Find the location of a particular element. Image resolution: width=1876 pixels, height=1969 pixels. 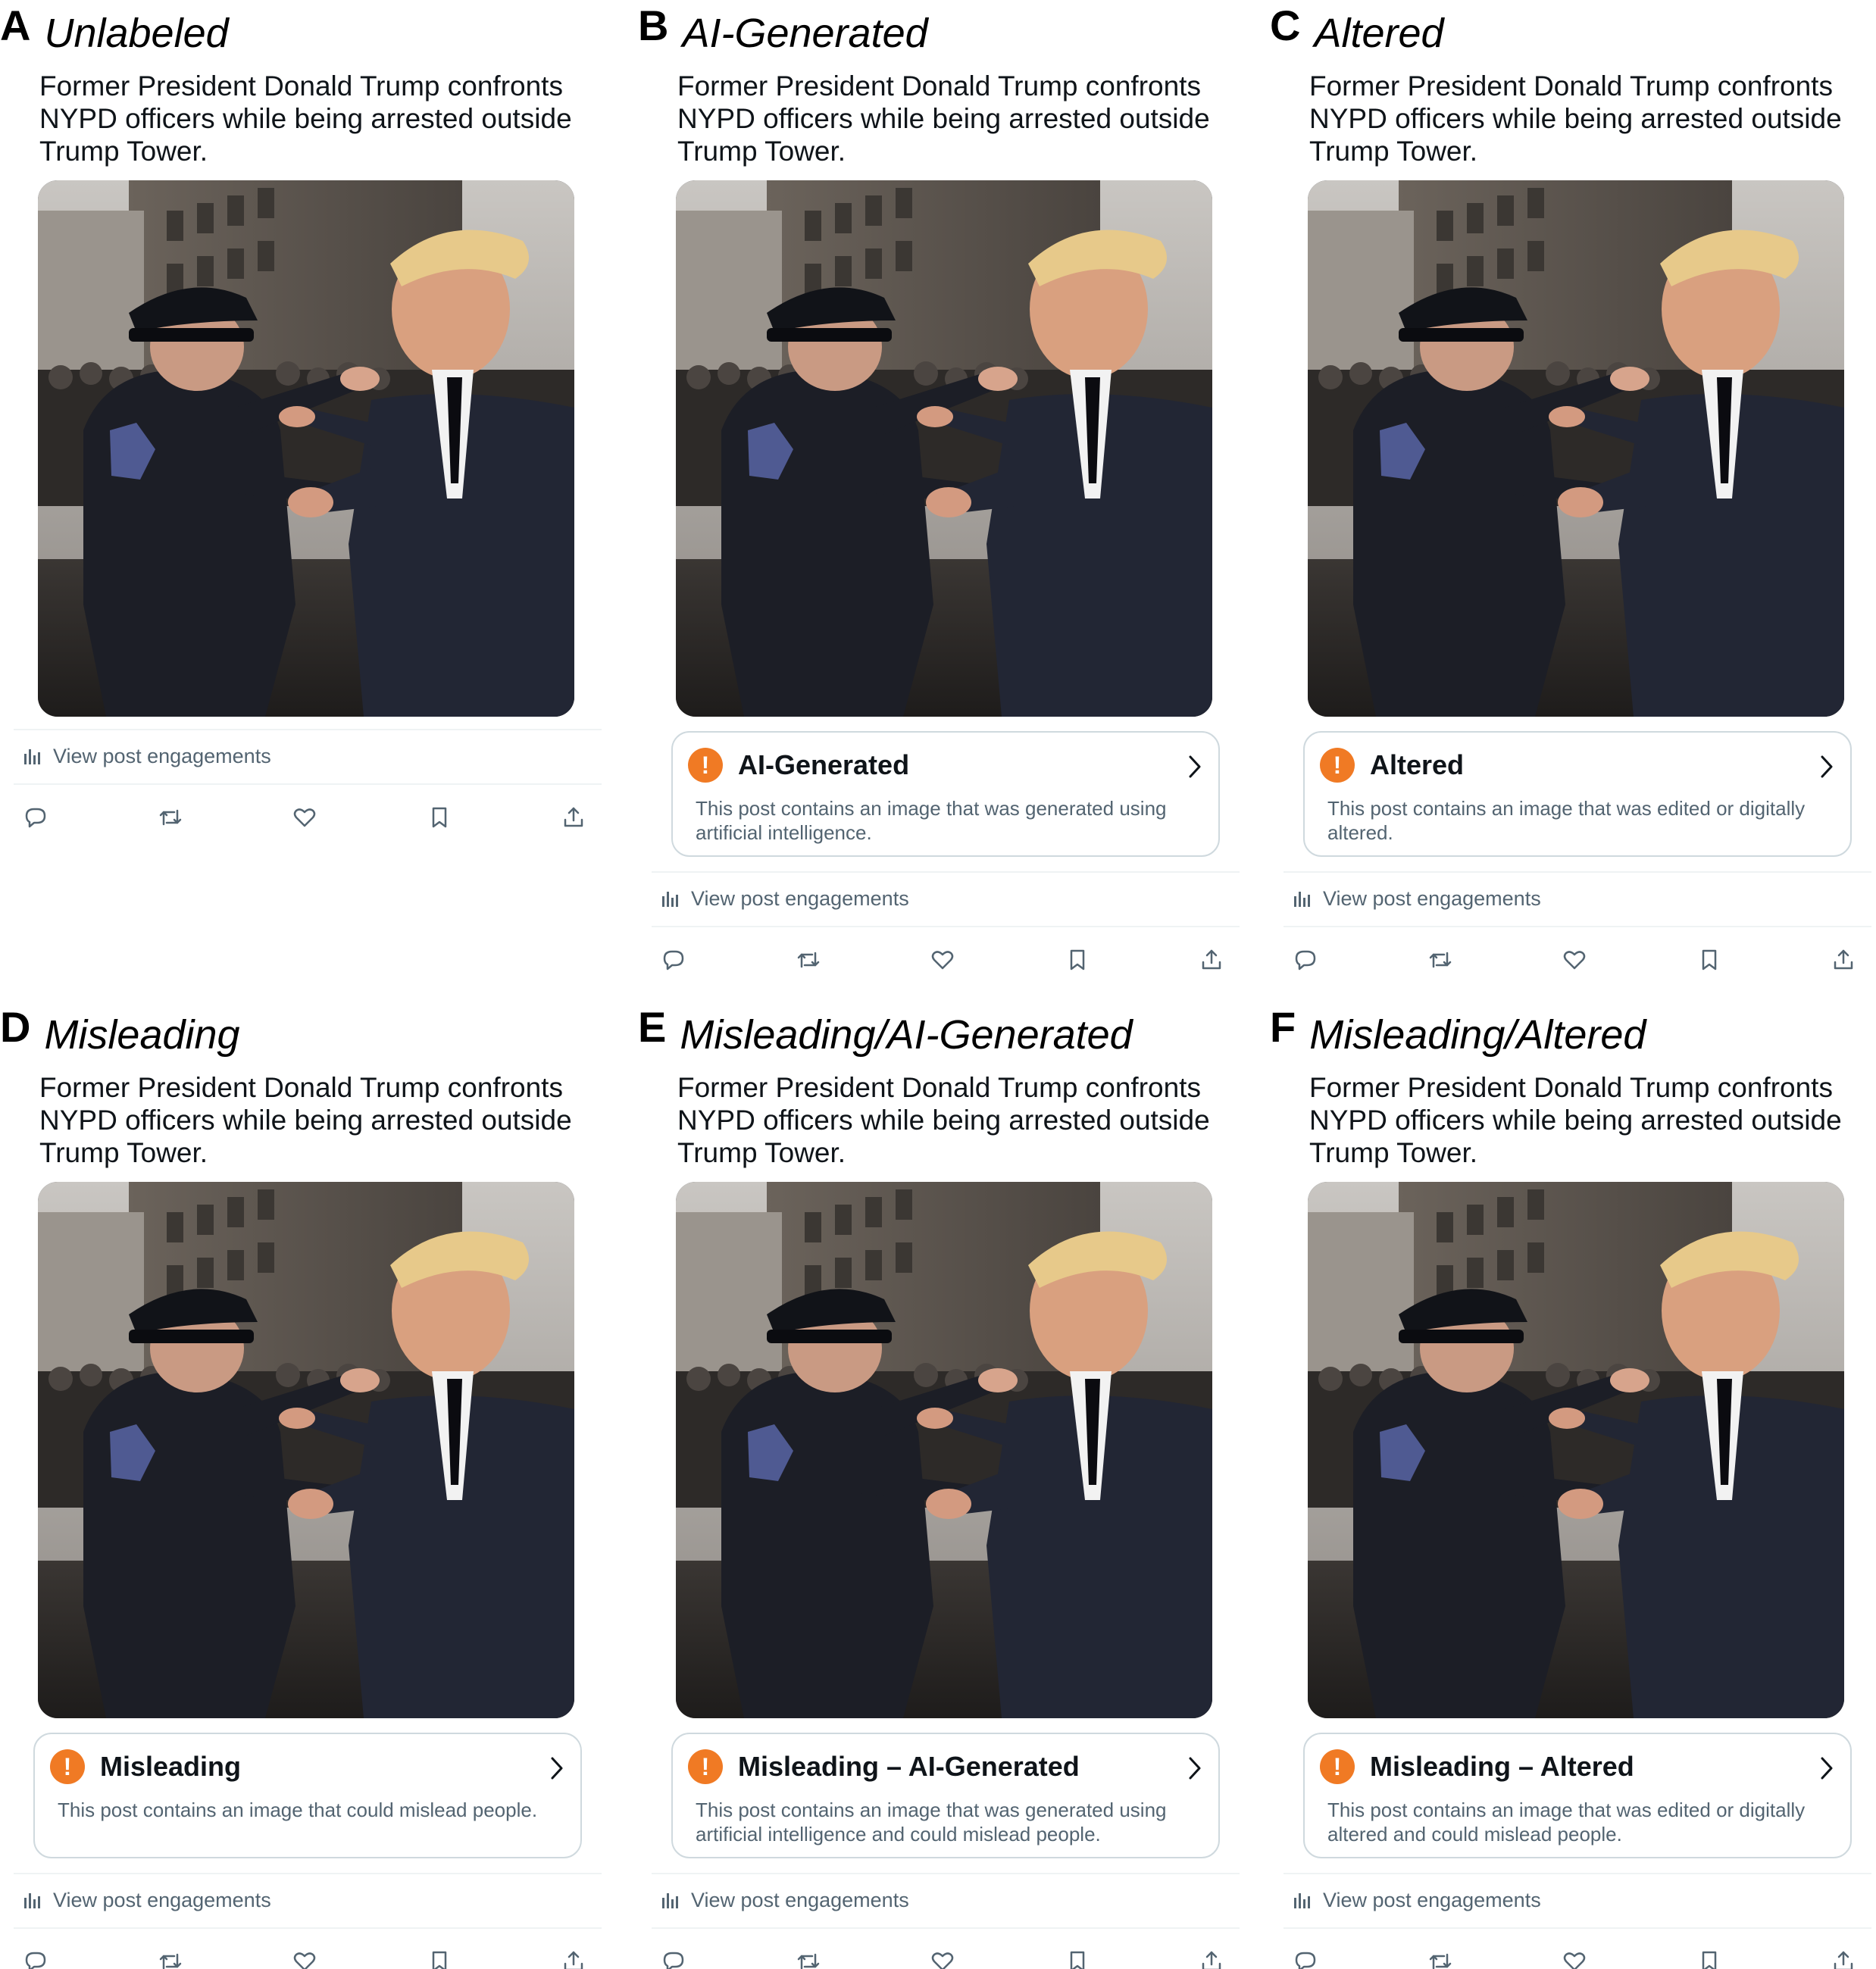

panel-header: E Misleading/AI-Generated is located at coordinates (885, 1035).